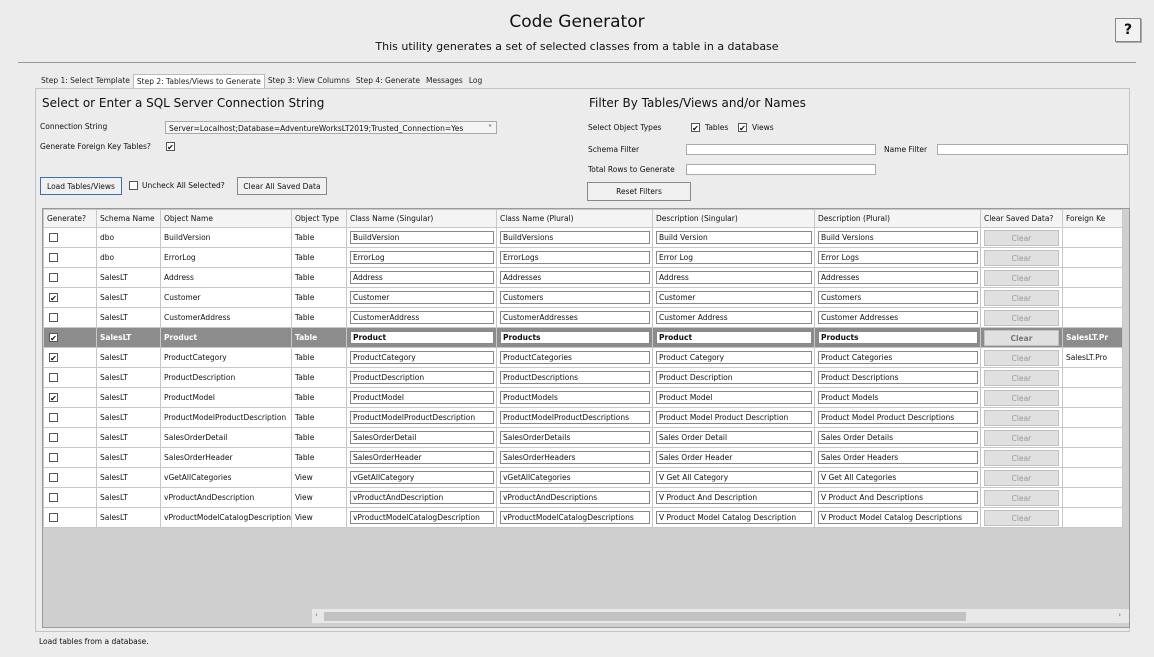 The height and width of the screenshot is (657, 1154). What do you see at coordinates (733, 417) in the screenshot?
I see `desc-singular-input: Product Model Product Description` at bounding box center [733, 417].